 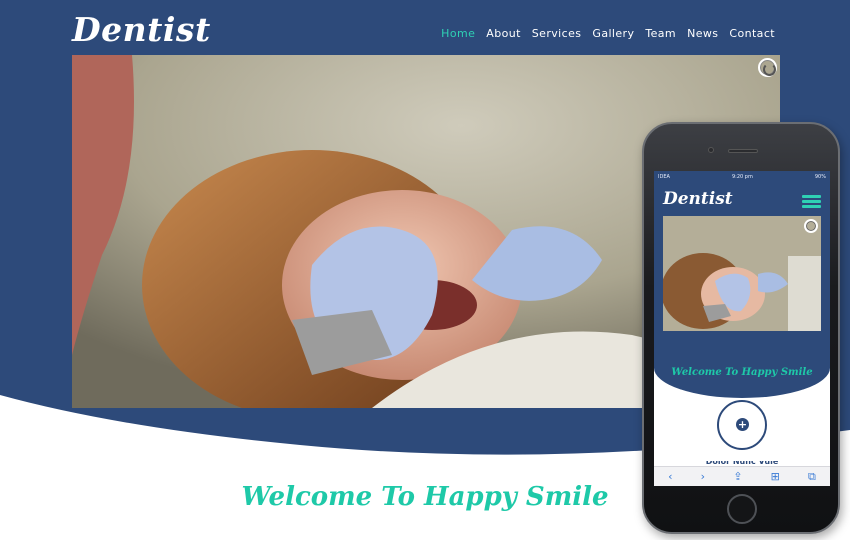 What do you see at coordinates (660, 33) in the screenshot?
I see `nav-team: Team` at bounding box center [660, 33].